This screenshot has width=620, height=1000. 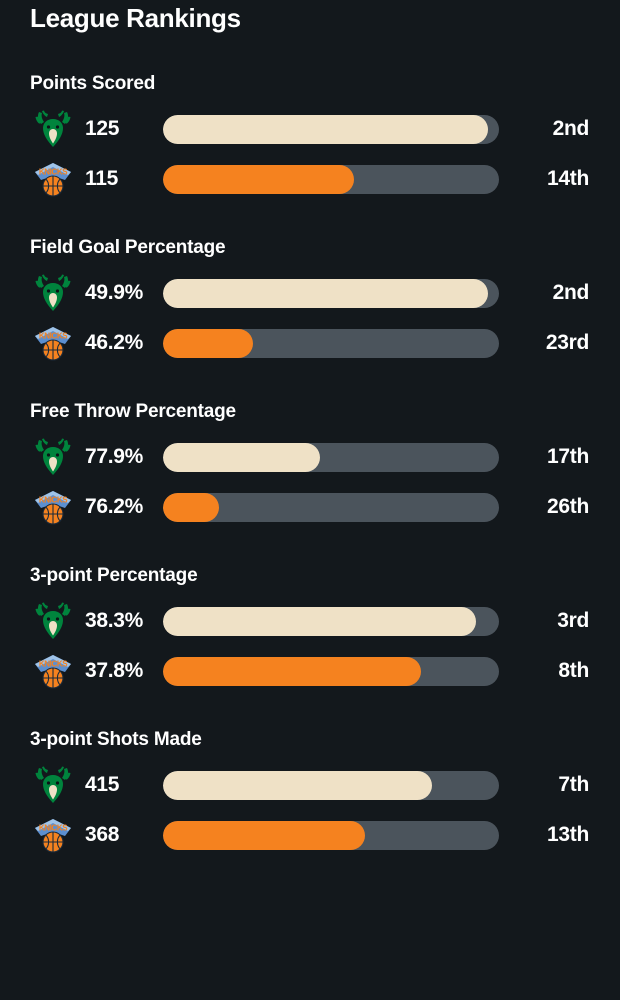 What do you see at coordinates (114, 292) in the screenshot?
I see `stat-value: 49.9%` at bounding box center [114, 292].